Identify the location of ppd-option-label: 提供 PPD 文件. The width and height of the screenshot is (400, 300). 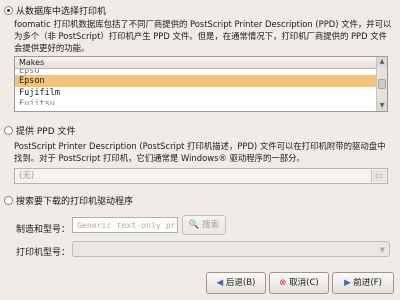
(46, 130).